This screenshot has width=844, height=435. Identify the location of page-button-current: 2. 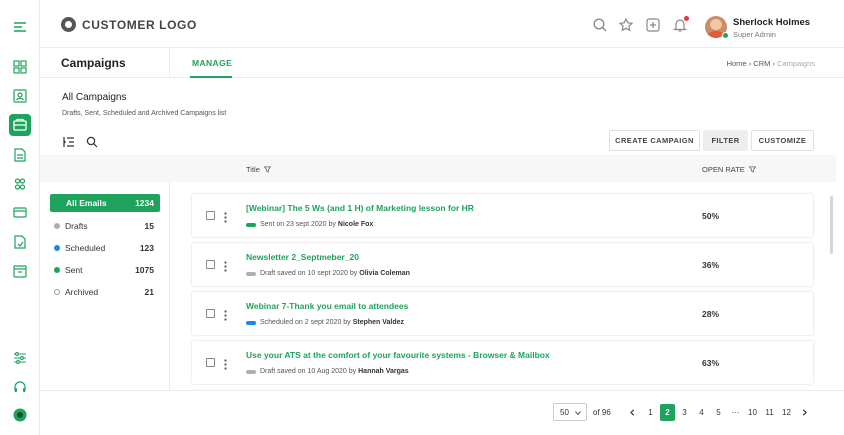
(667, 412).